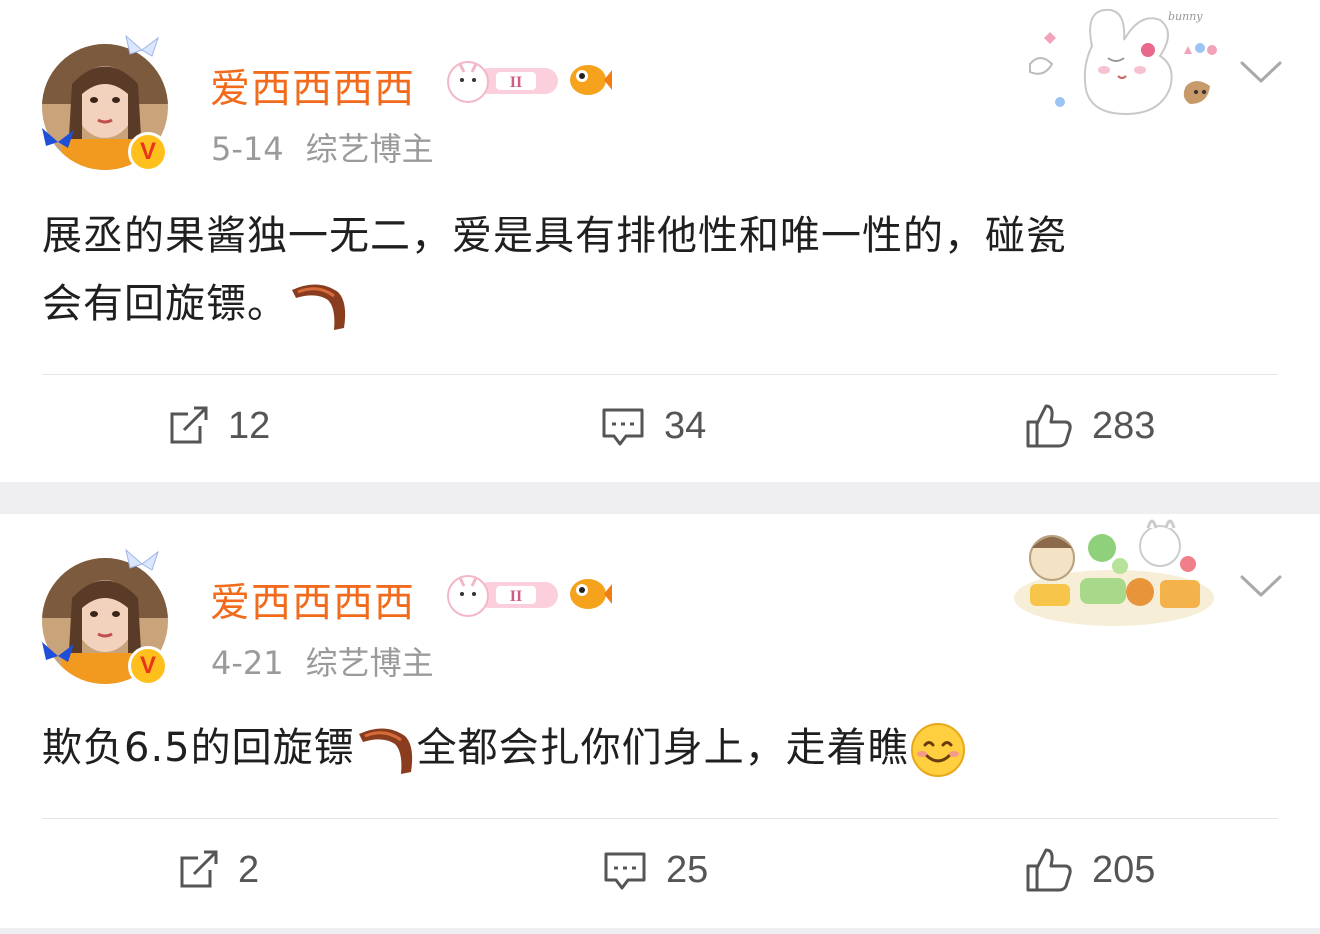  Describe the element at coordinates (655, 870) in the screenshot. I see `comment-button: 25` at that location.